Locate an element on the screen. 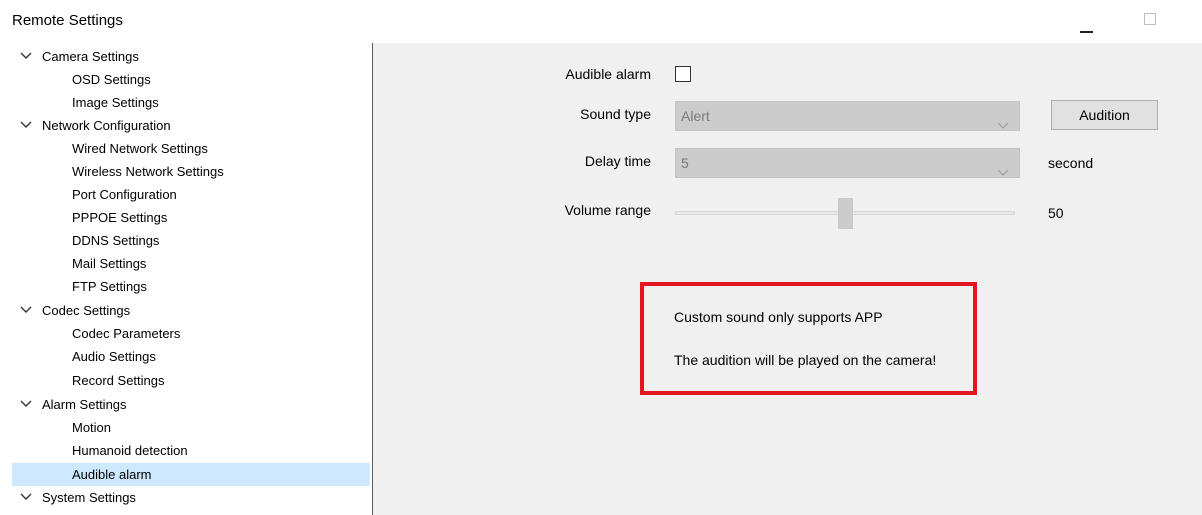  tree-node-system-settings: System Settings is located at coordinates (191, 497).